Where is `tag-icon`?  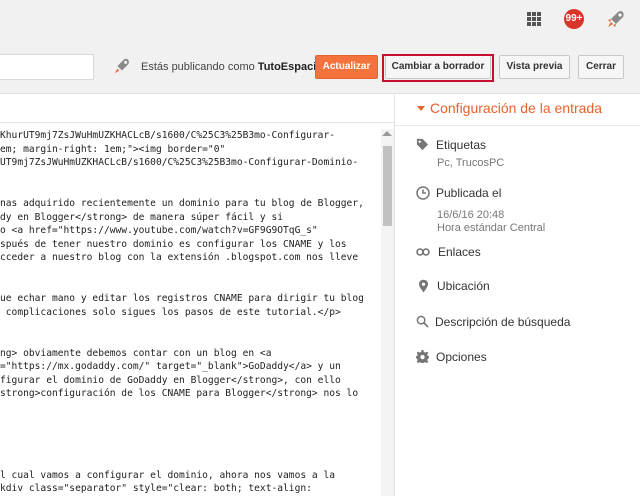
tag-icon is located at coordinates (422, 144).